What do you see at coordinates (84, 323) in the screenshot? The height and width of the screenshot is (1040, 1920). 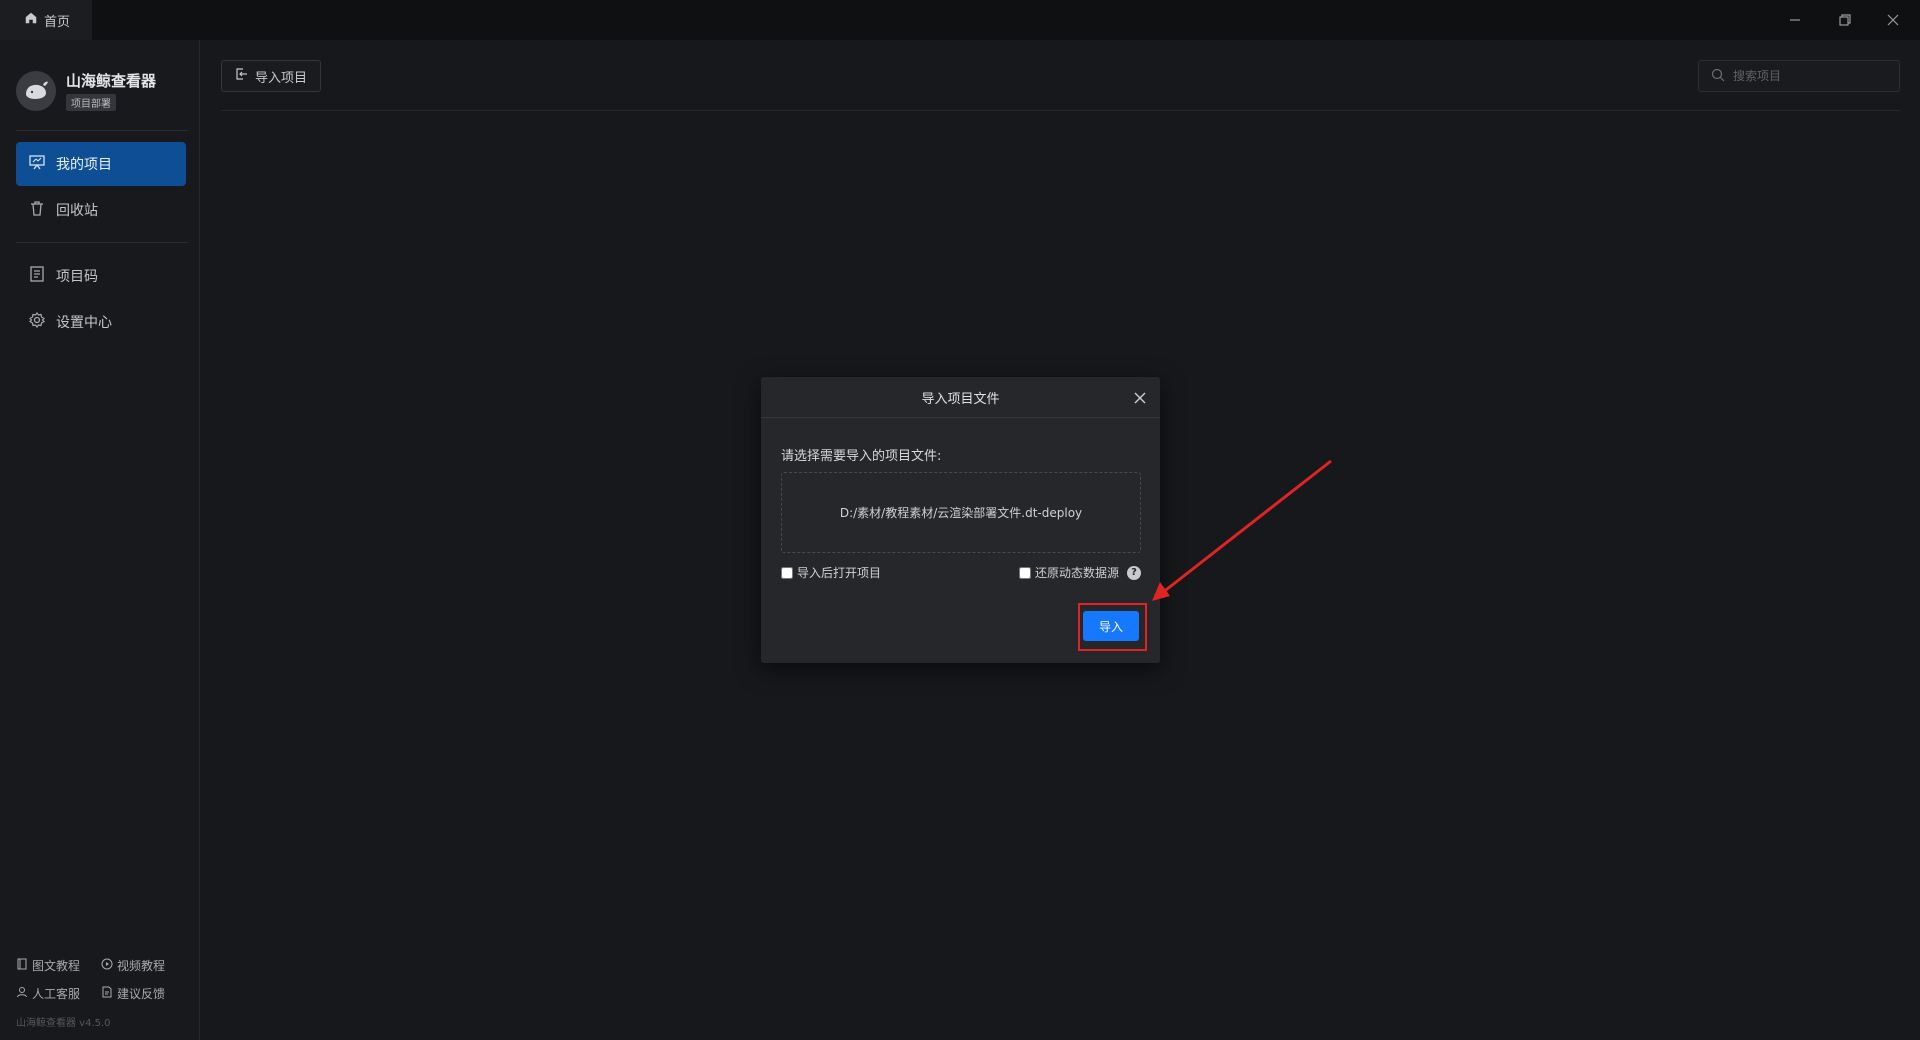 I see `sidebar-item-label: 设置中心` at bounding box center [84, 323].